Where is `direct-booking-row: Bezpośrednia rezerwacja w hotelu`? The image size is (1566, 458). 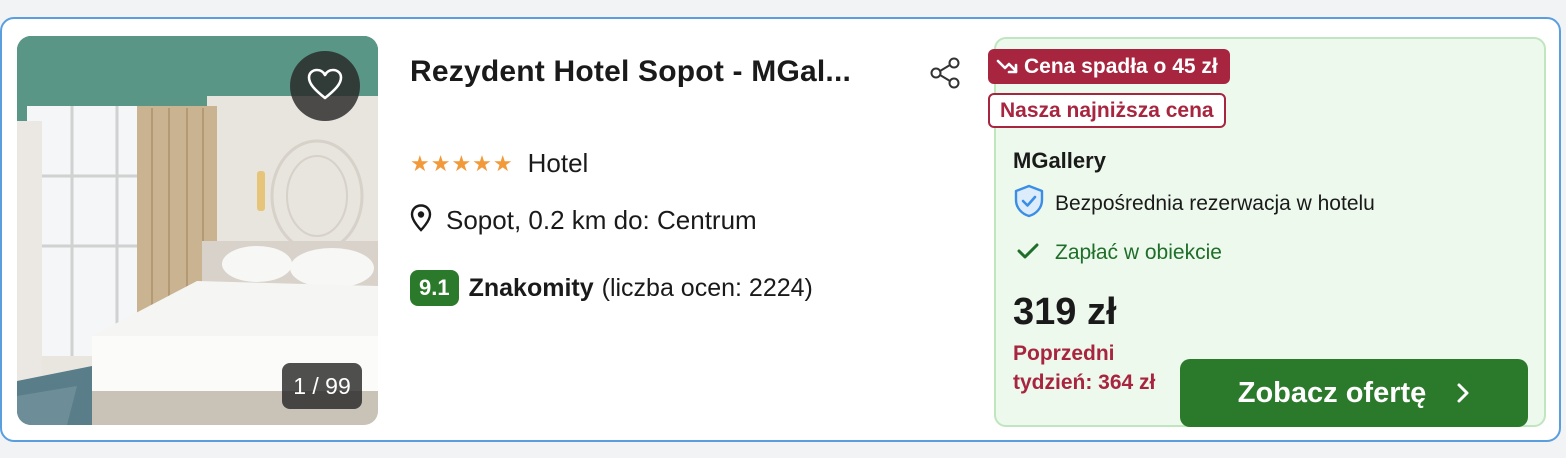 direct-booking-row: Bezpośrednia rezerwacja w hotelu is located at coordinates (1194, 203).